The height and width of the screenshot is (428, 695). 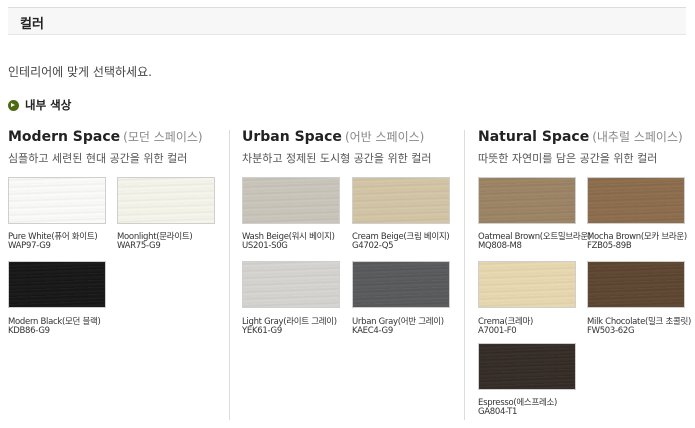 What do you see at coordinates (580, 137) in the screenshot?
I see `group-title: Natural Space (내추럴 스페이스)` at bounding box center [580, 137].